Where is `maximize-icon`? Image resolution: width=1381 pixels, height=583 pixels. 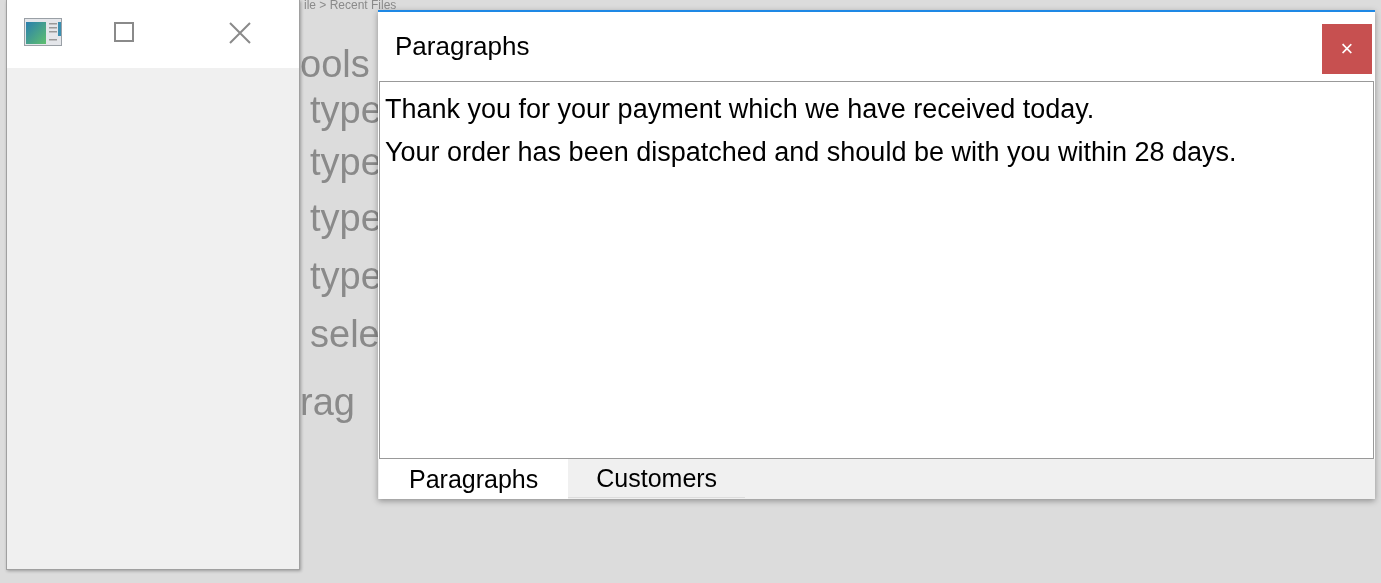
maximize-icon is located at coordinates (124, 32).